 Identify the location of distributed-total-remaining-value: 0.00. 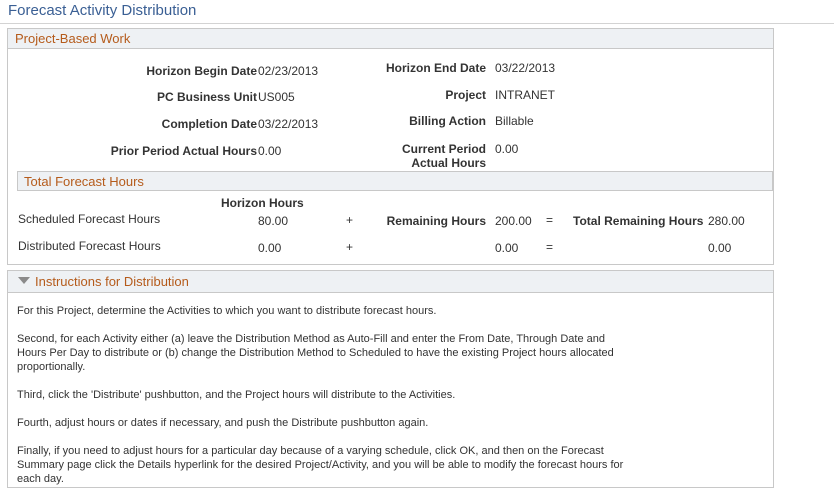
(720, 248).